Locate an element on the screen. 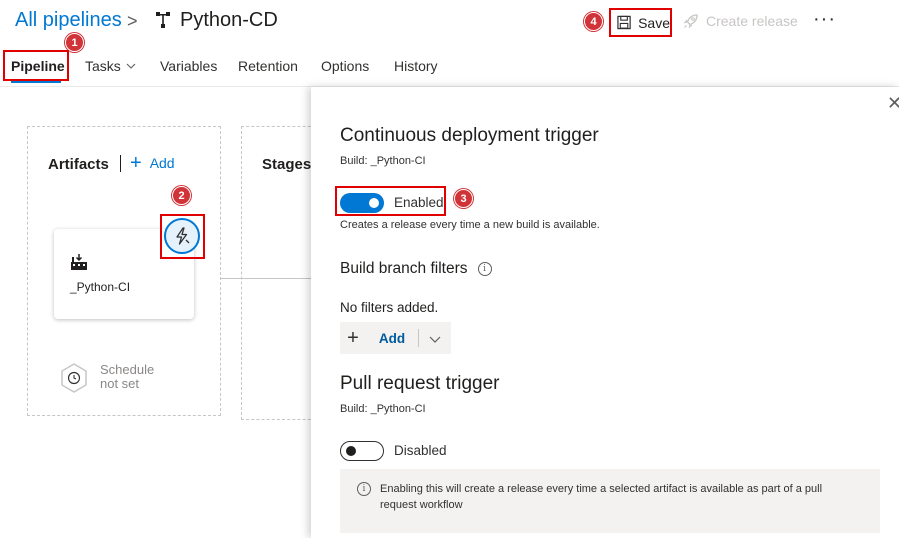  tab-pipeline: Pipeline is located at coordinates (38, 66).